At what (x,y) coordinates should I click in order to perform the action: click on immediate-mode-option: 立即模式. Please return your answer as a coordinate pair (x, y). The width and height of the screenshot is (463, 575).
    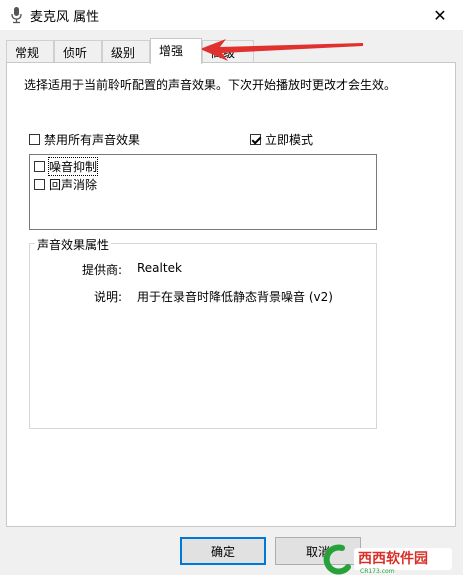
    Looking at the image, I should click on (281, 139).